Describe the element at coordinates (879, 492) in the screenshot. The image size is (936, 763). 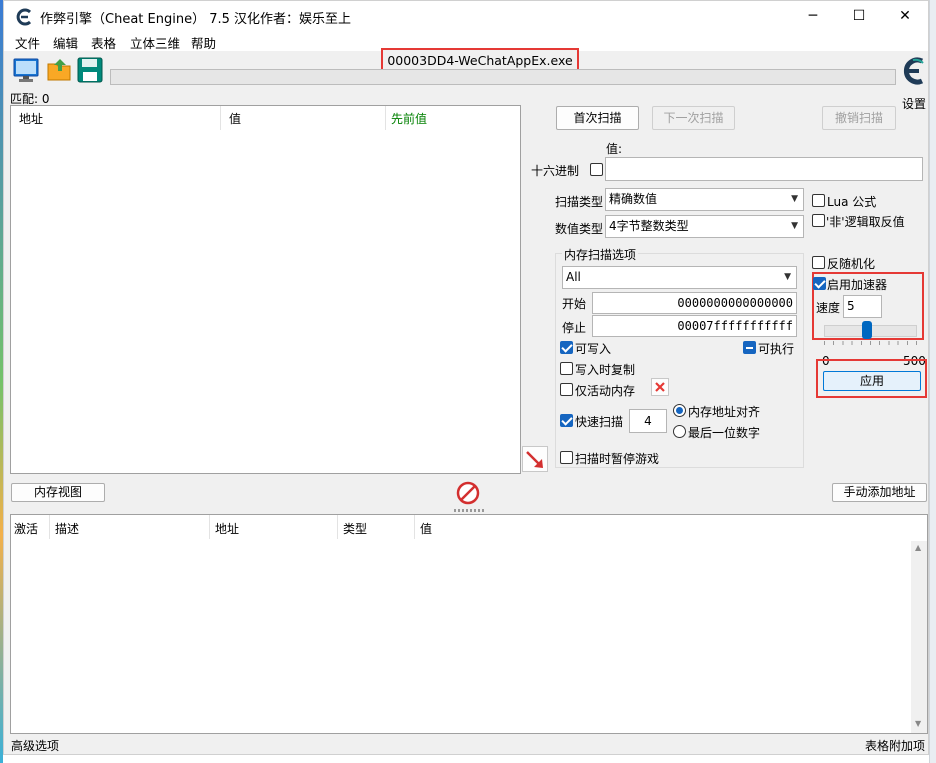
I see `add-address-manually-button: 手动添加地址` at that location.